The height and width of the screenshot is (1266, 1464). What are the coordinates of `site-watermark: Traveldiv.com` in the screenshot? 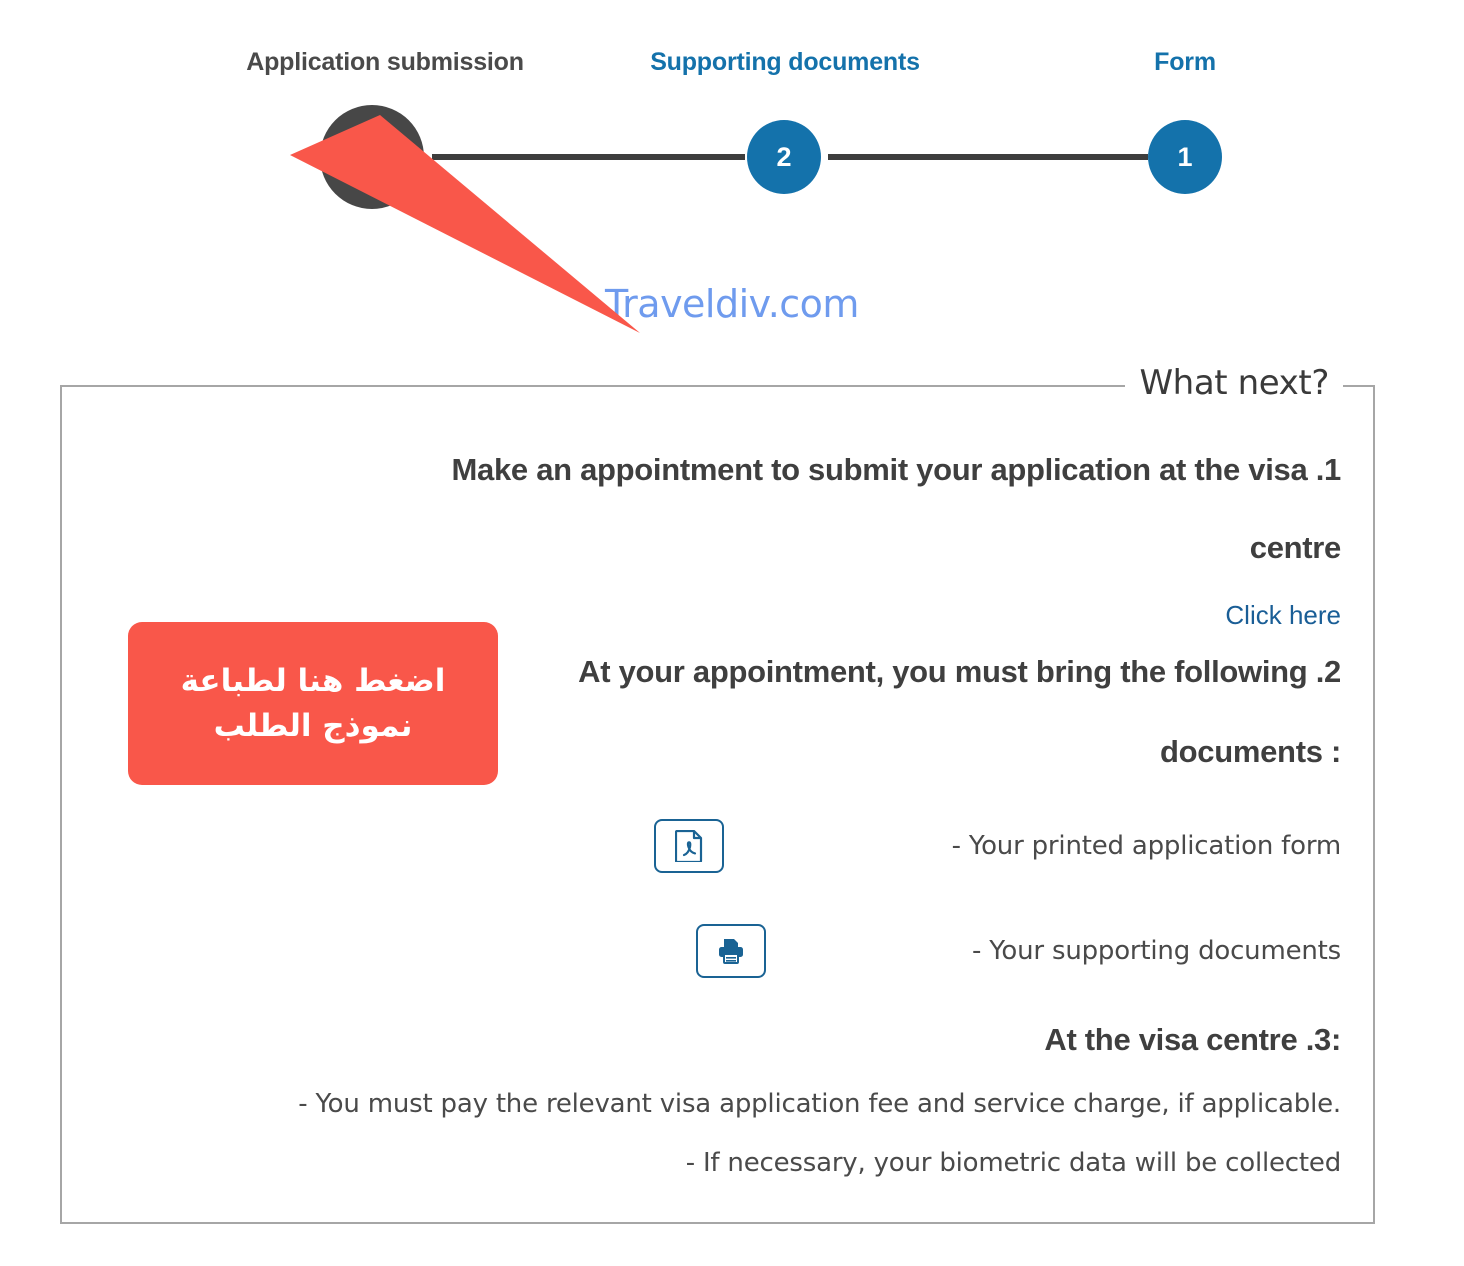 It's located at (732, 304).